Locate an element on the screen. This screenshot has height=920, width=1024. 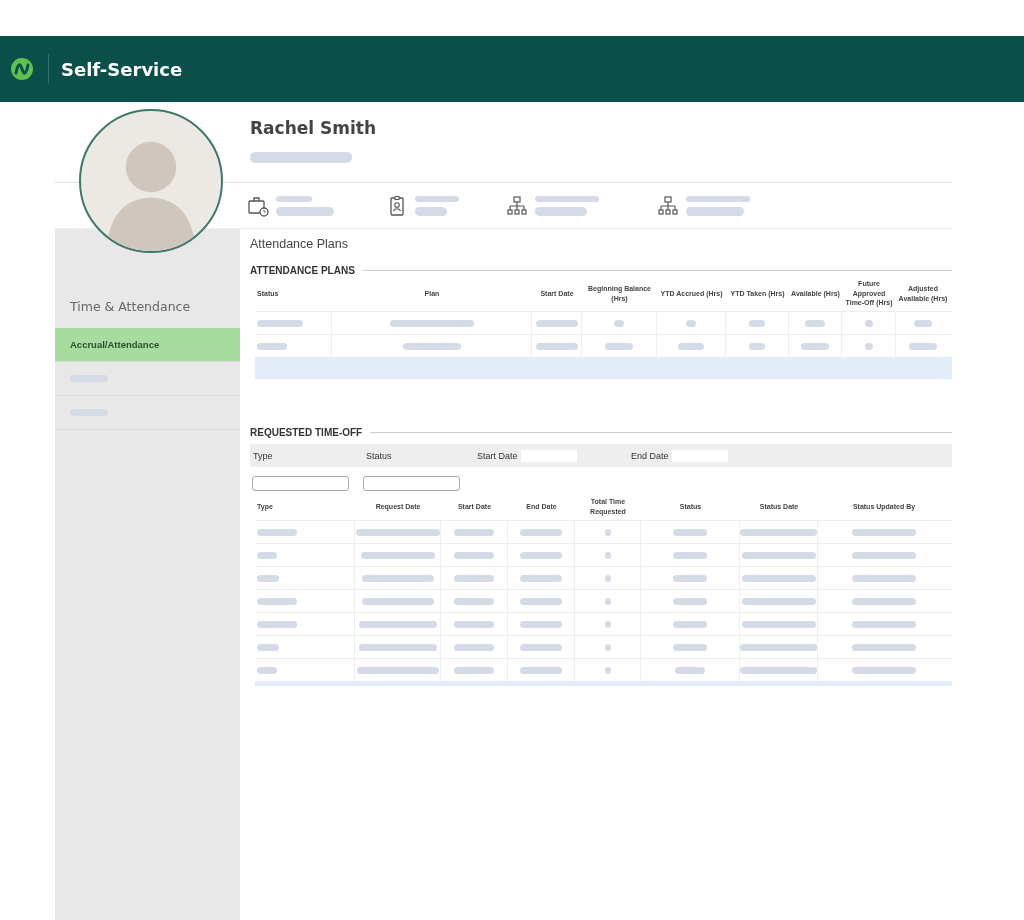
sidebar-item: Accrual/Attendance is located at coordinates (147, 345).